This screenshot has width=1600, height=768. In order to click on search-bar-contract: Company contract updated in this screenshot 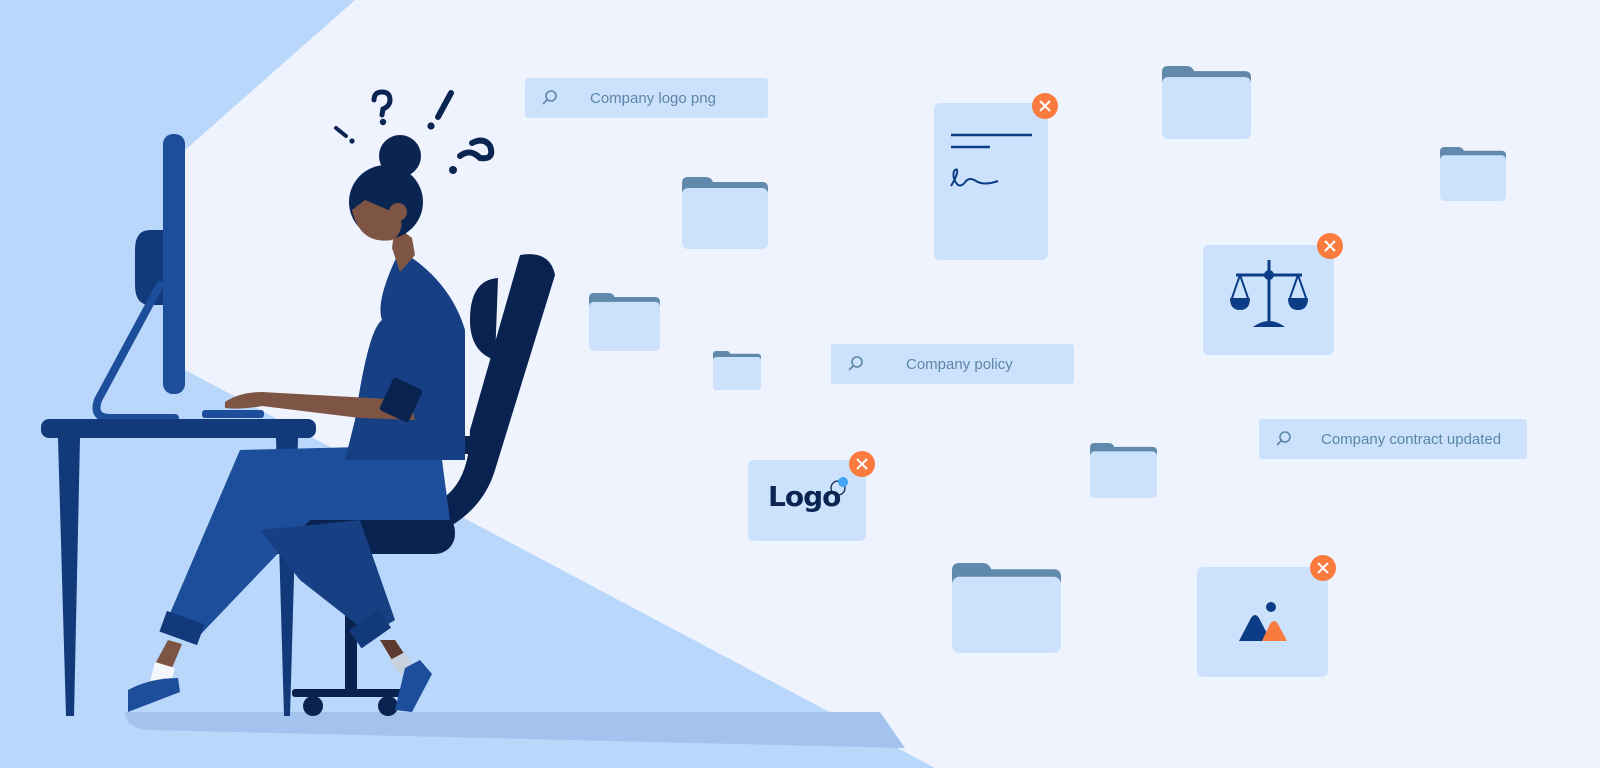, I will do `click(1393, 439)`.